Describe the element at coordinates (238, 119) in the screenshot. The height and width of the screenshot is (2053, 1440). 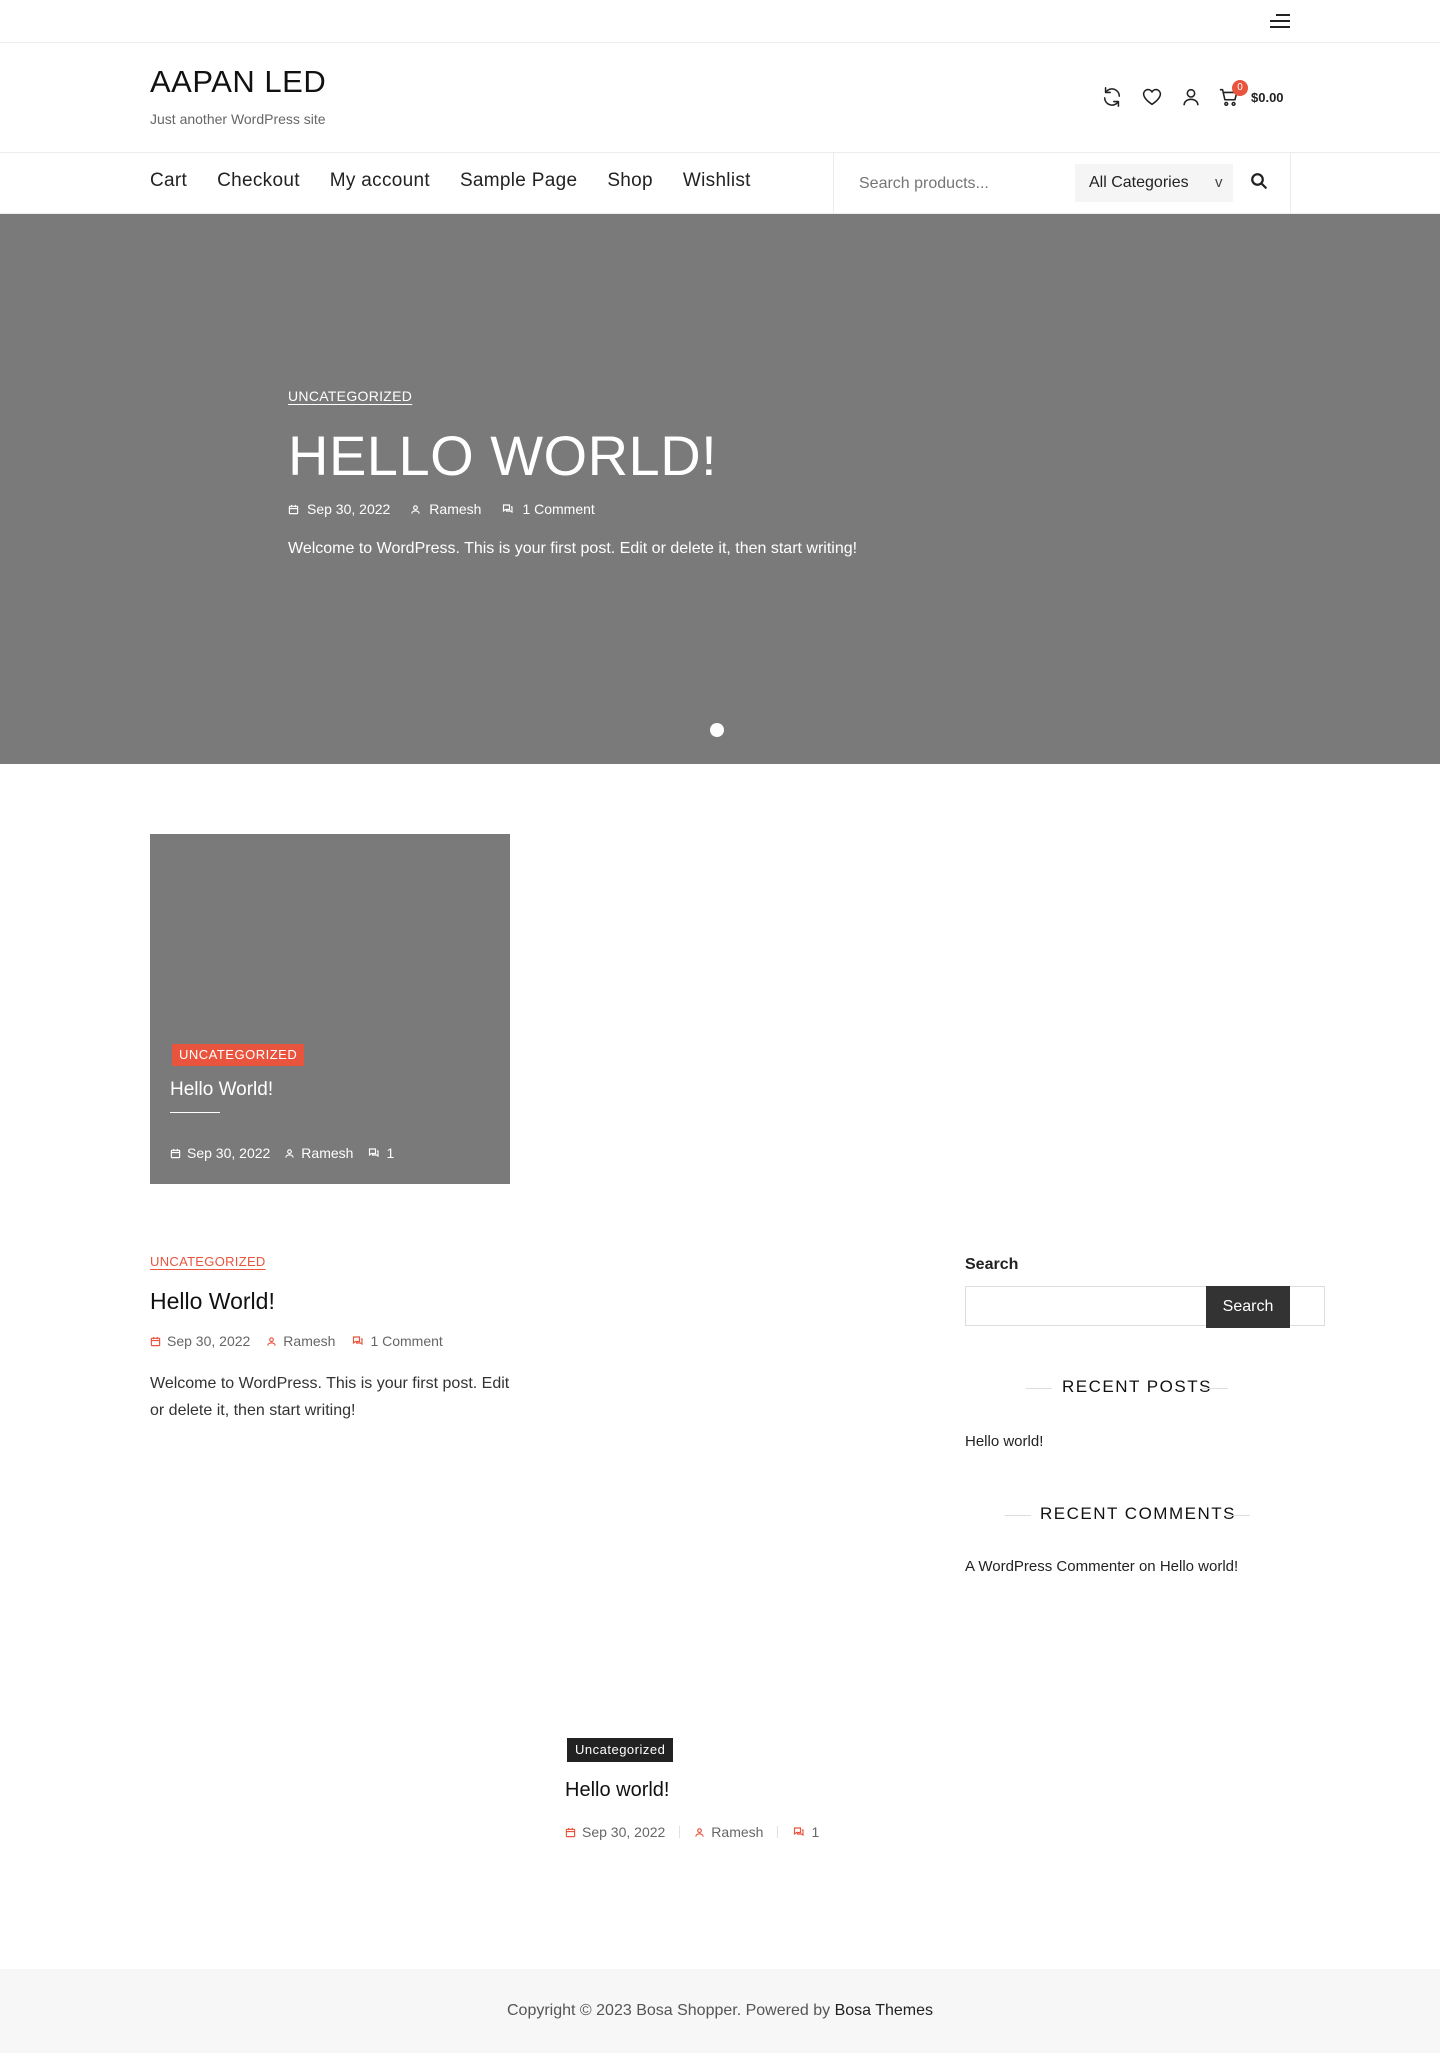
I see `site-tagline: Just another WordPress site` at that location.